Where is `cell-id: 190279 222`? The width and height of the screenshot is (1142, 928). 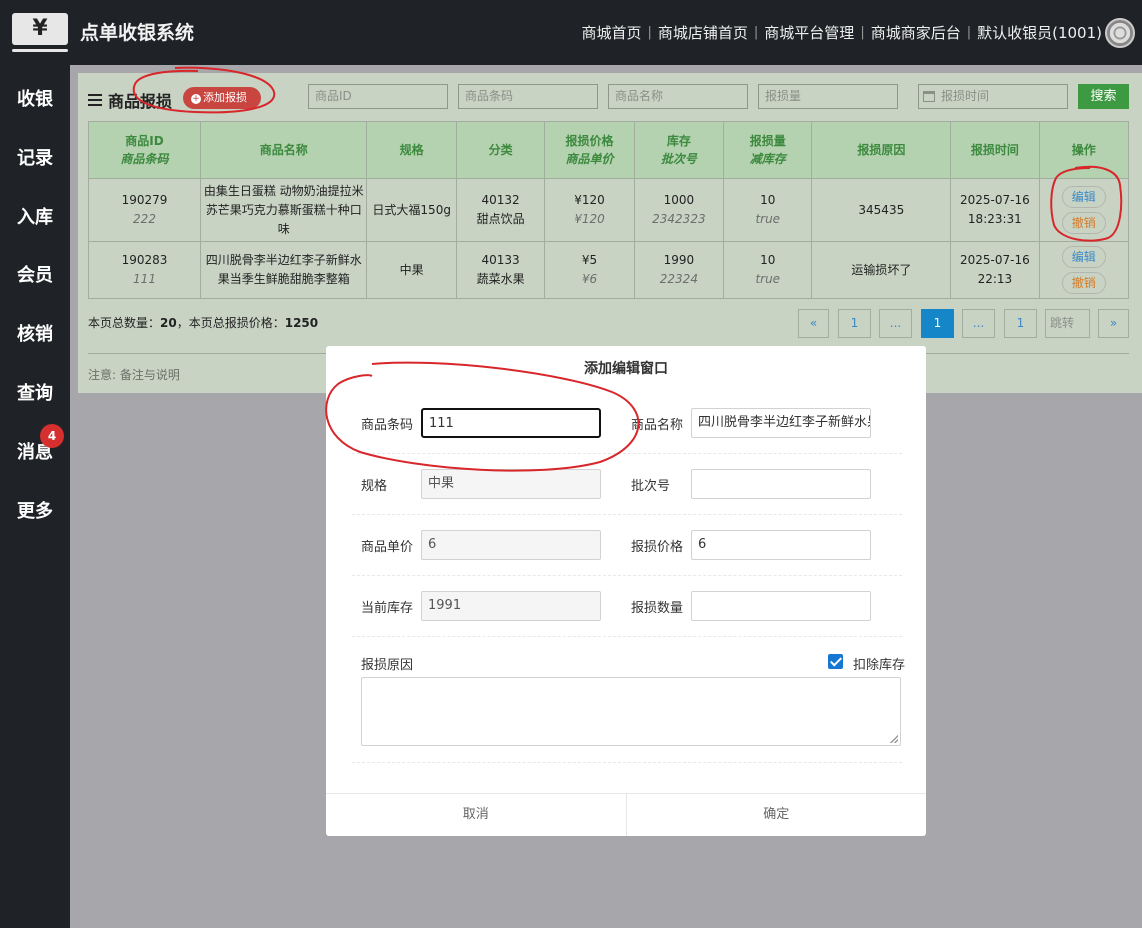 cell-id: 190279 222 is located at coordinates (144, 210).